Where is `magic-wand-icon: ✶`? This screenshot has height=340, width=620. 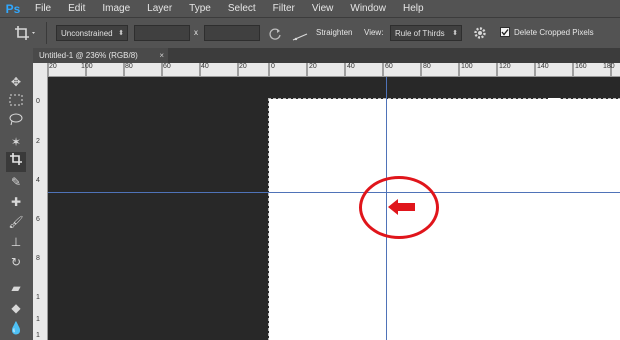 magic-wand-icon: ✶ is located at coordinates (16, 142).